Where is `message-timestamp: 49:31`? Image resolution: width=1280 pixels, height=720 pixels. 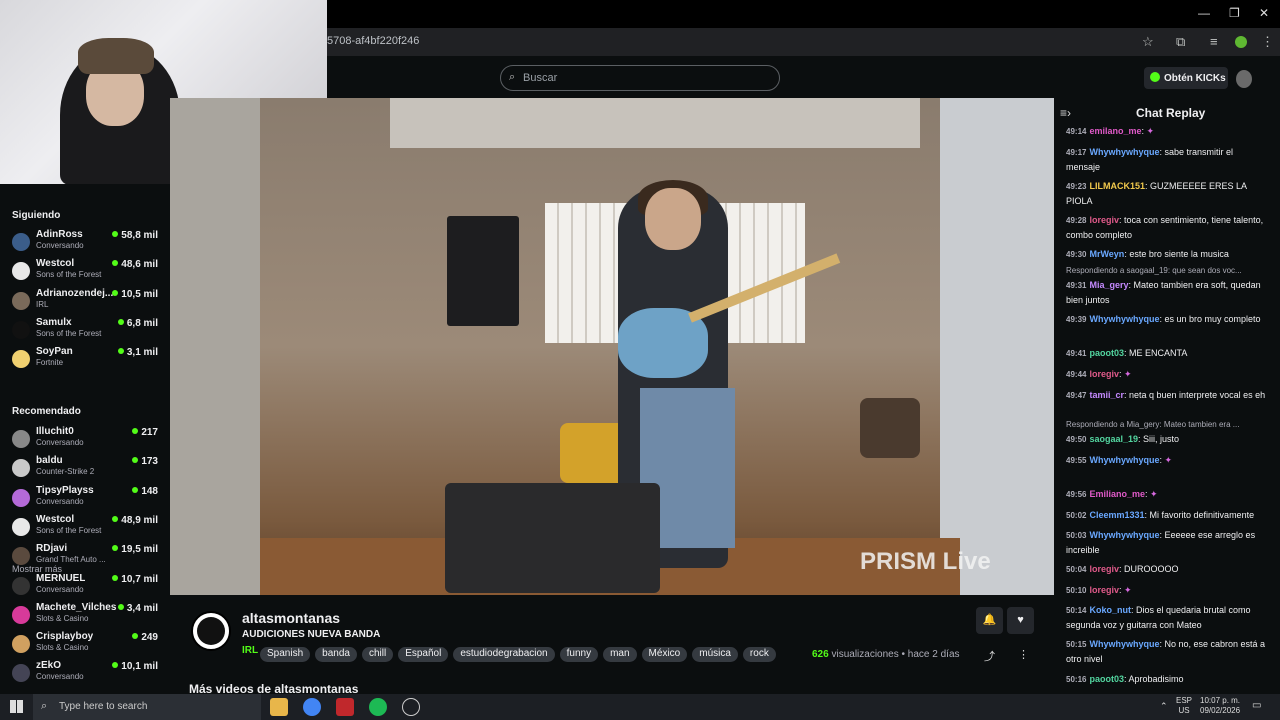
message-timestamp: 49:31 is located at coordinates (1076, 285).